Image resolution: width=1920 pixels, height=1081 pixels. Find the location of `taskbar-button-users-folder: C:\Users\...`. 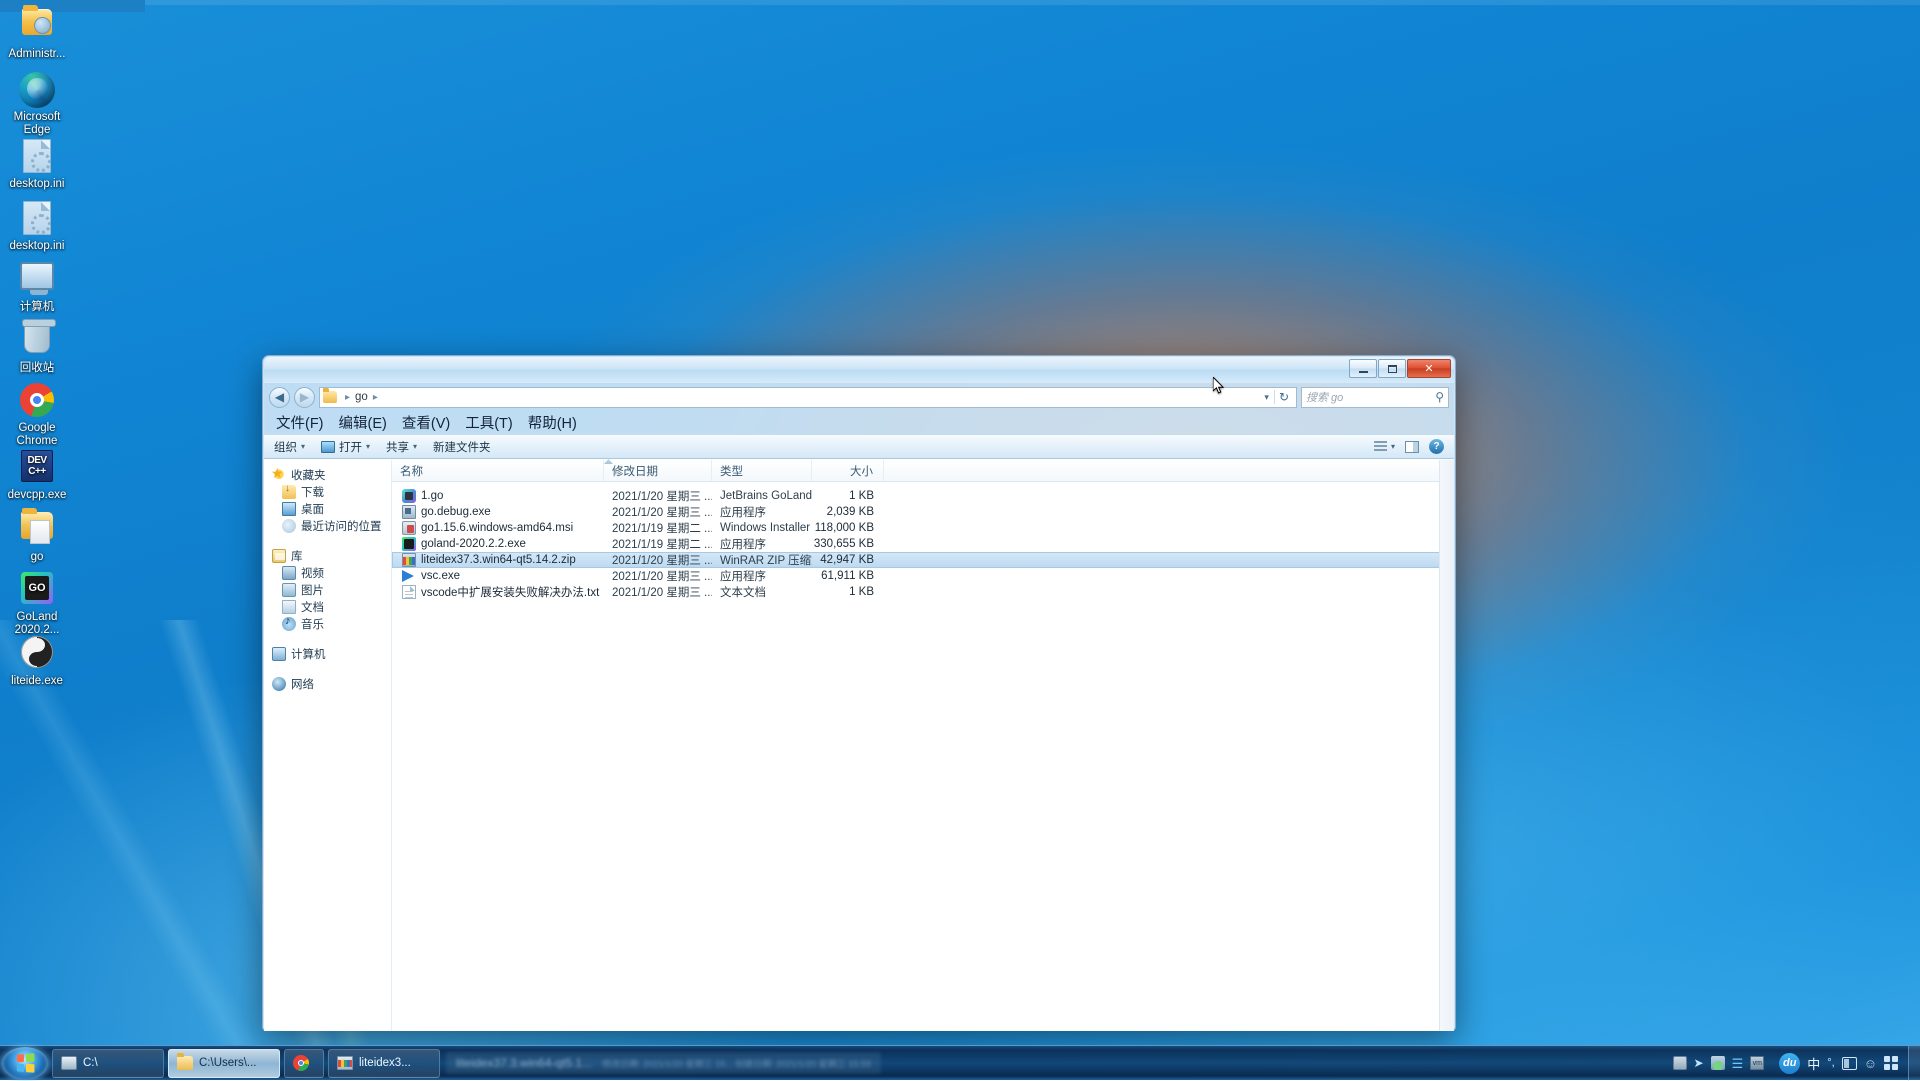

taskbar-button-users-folder: C:\Users\... is located at coordinates (224, 1063).